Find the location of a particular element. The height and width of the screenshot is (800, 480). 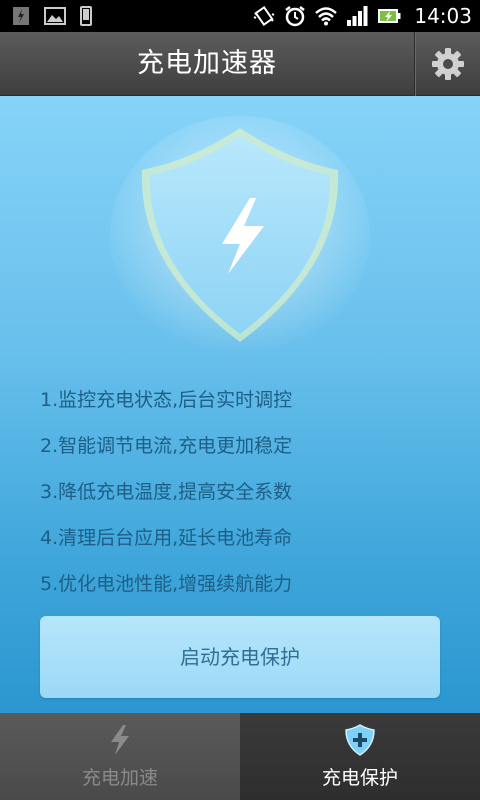

status-bar-right: 14:03 is located at coordinates (362, 16).